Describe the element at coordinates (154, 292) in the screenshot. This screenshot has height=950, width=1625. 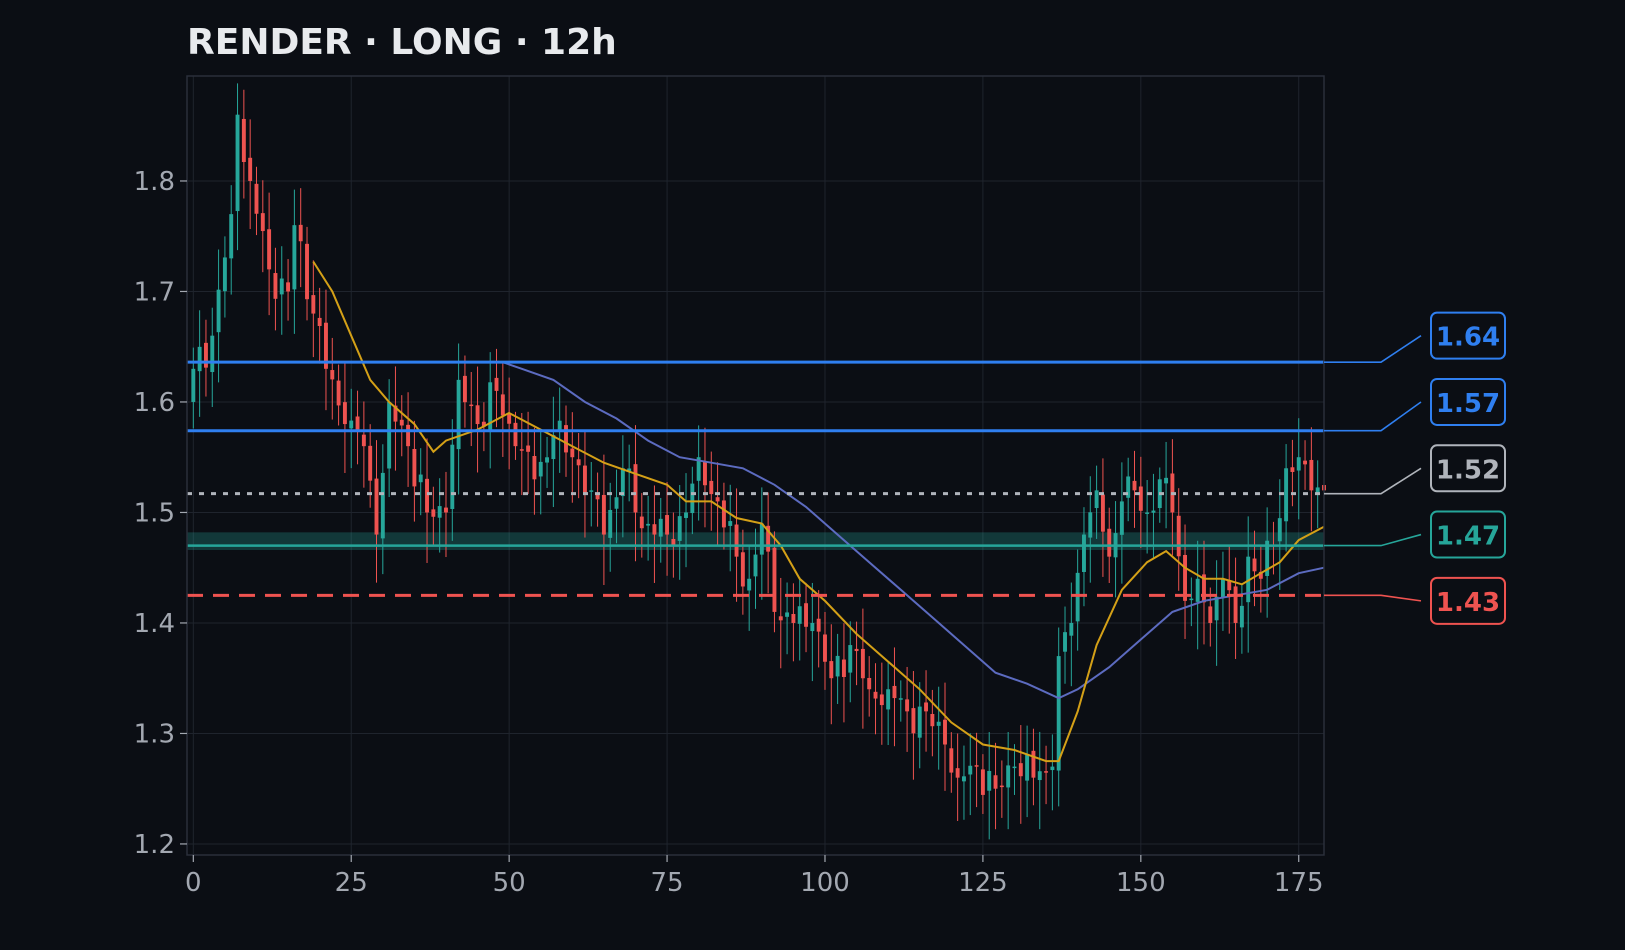
I see `y-tick-label: 1.7` at that location.